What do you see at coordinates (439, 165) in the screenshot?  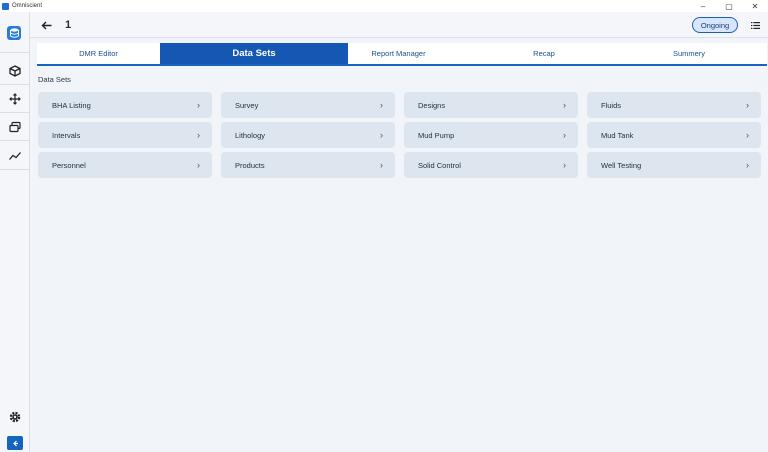 I see `dataset-card-label: Solid Control` at bounding box center [439, 165].